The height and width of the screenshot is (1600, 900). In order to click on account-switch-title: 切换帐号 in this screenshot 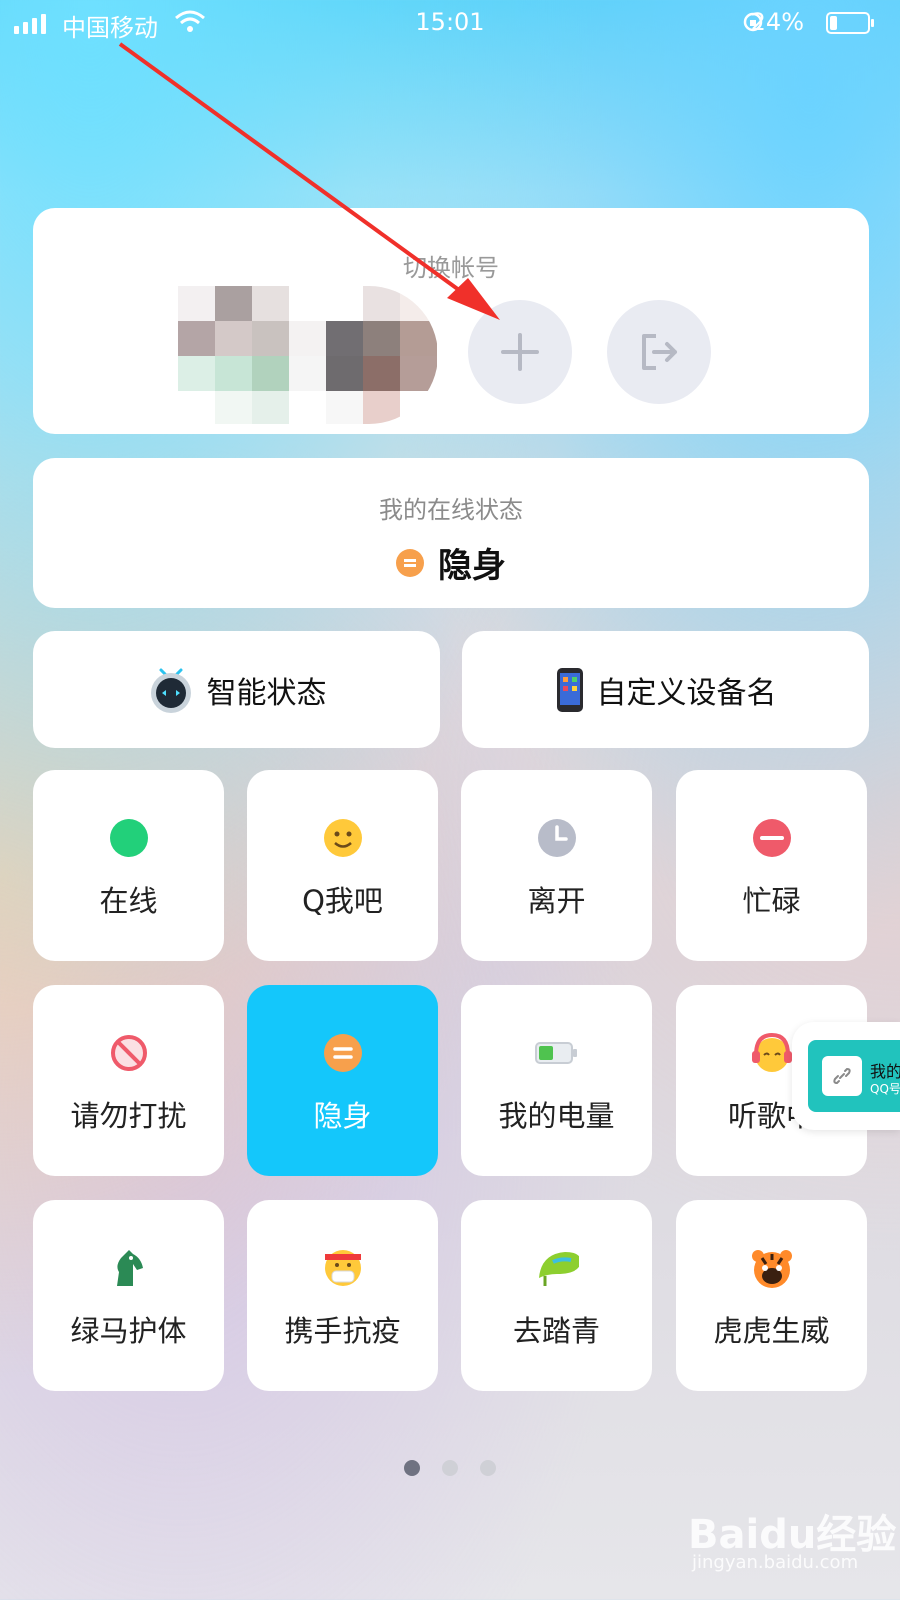, I will do `click(451, 268)`.